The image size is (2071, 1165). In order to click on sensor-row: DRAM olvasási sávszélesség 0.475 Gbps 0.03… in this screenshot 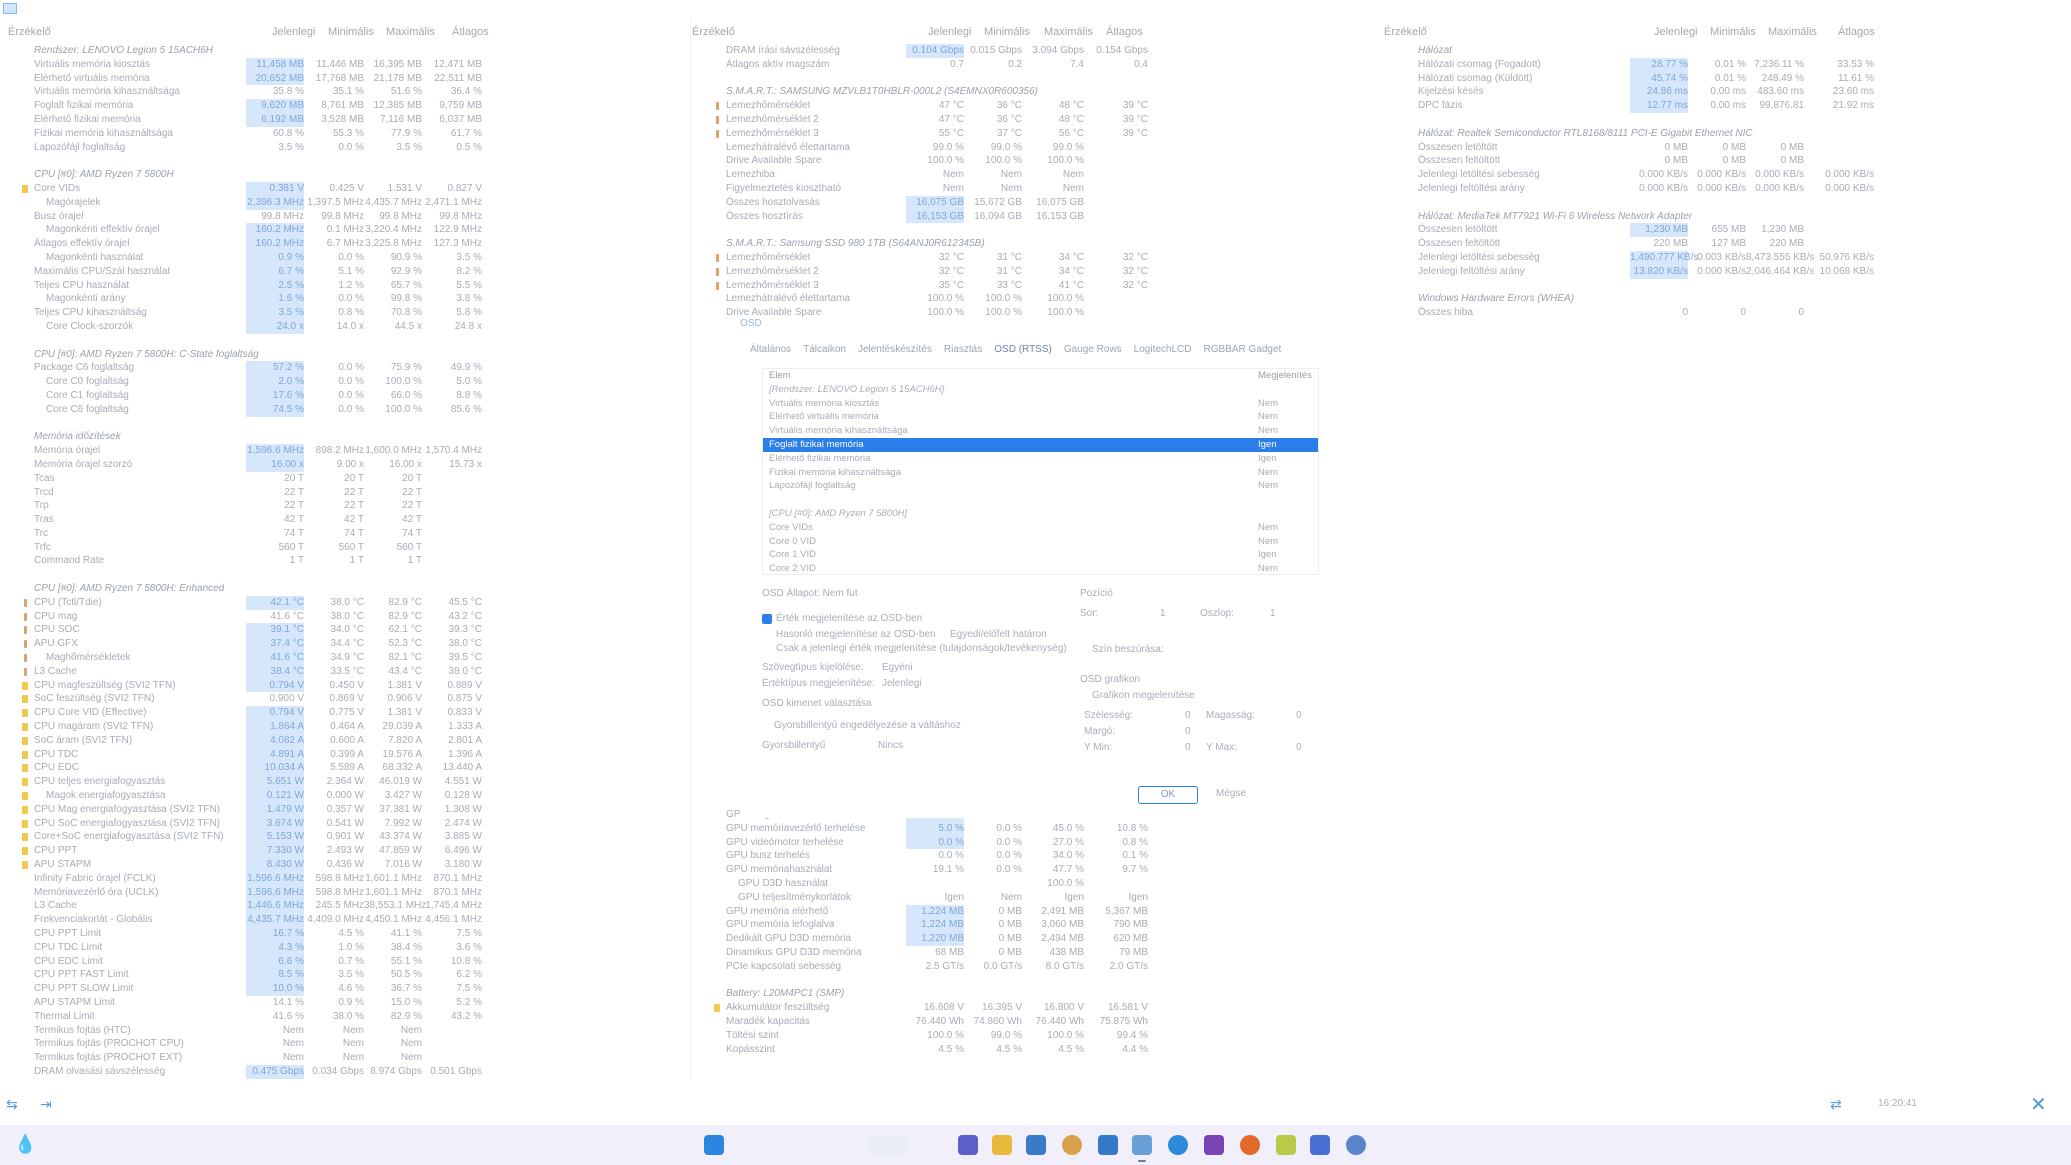, I will do `click(345, 1071)`.